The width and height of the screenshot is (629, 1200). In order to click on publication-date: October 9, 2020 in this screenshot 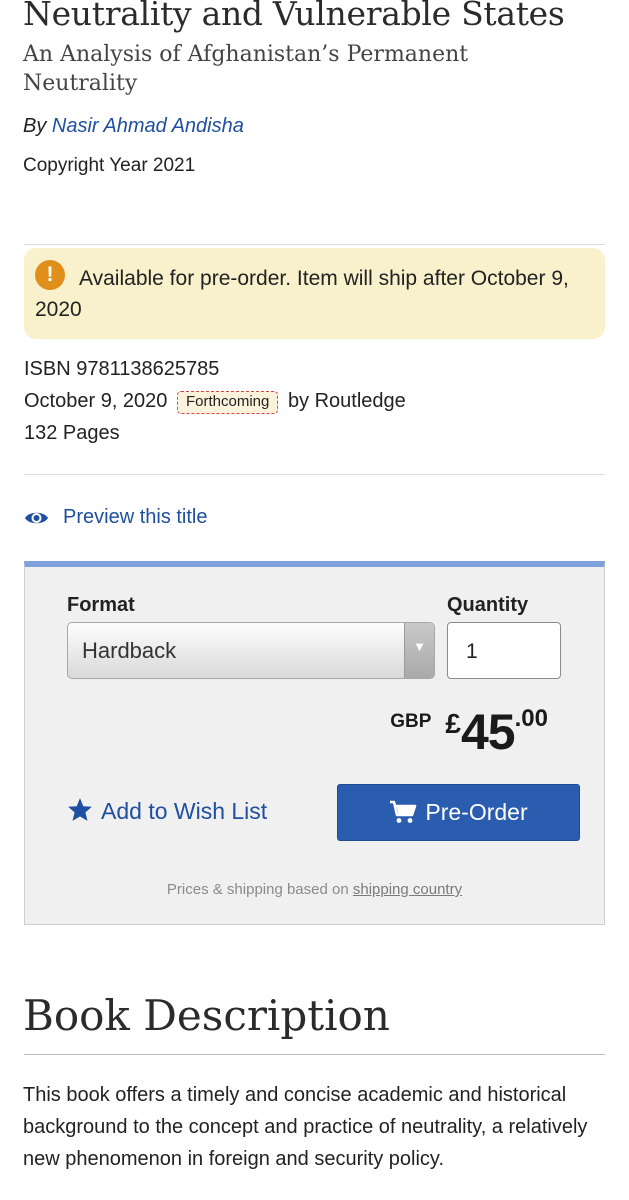, I will do `click(96, 401)`.